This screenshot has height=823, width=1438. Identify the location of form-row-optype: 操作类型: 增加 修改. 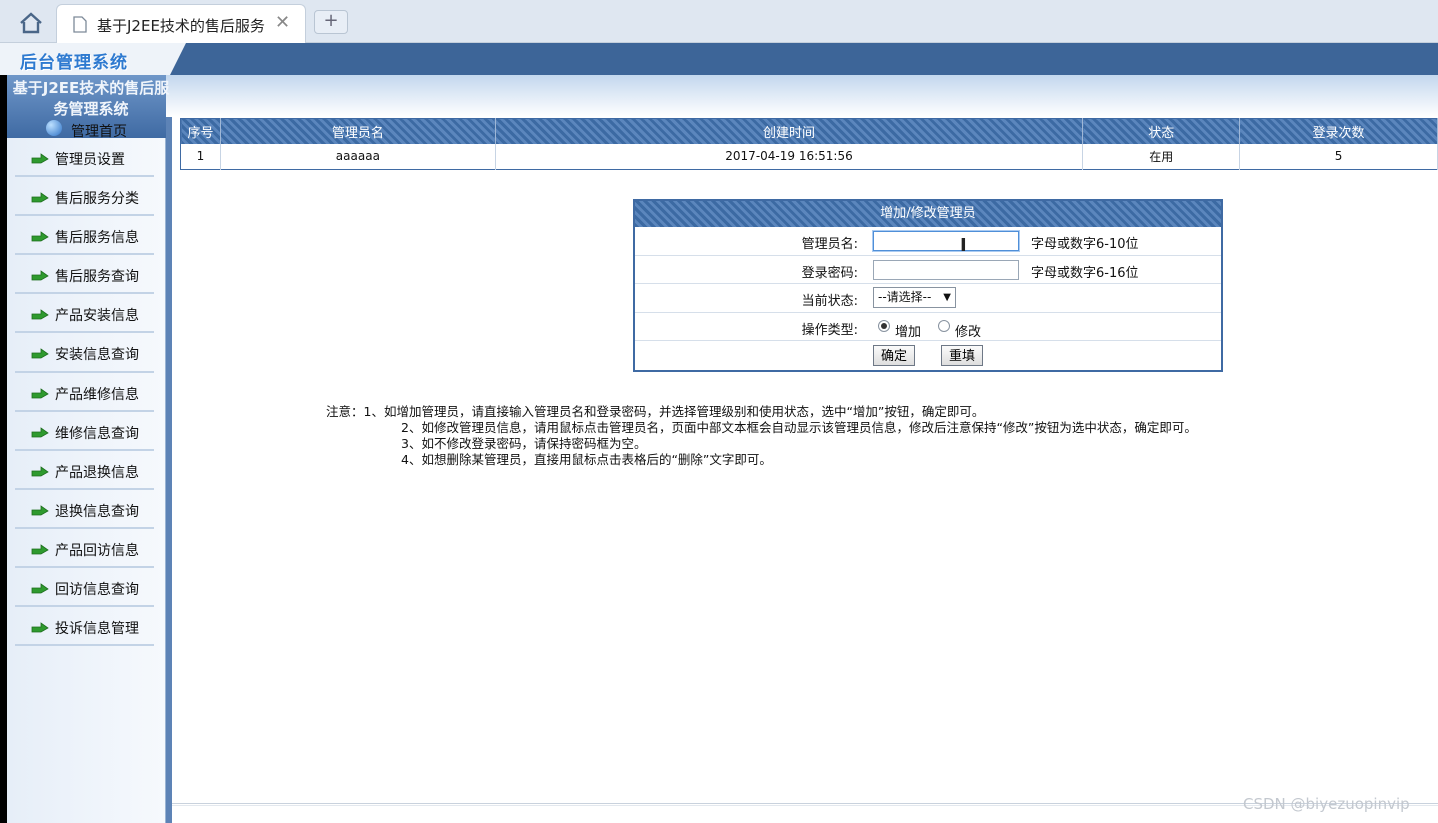
(928, 327).